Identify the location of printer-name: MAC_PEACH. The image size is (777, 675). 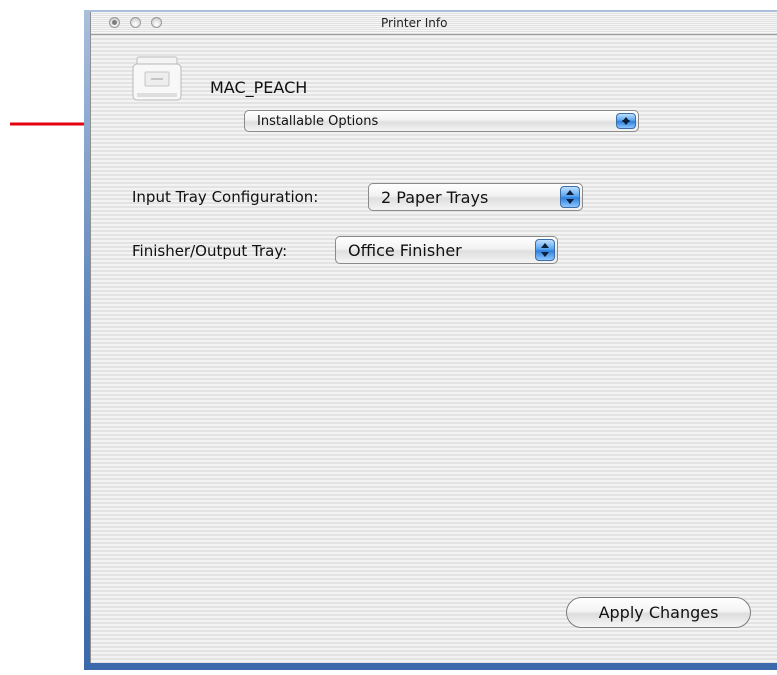
(259, 87).